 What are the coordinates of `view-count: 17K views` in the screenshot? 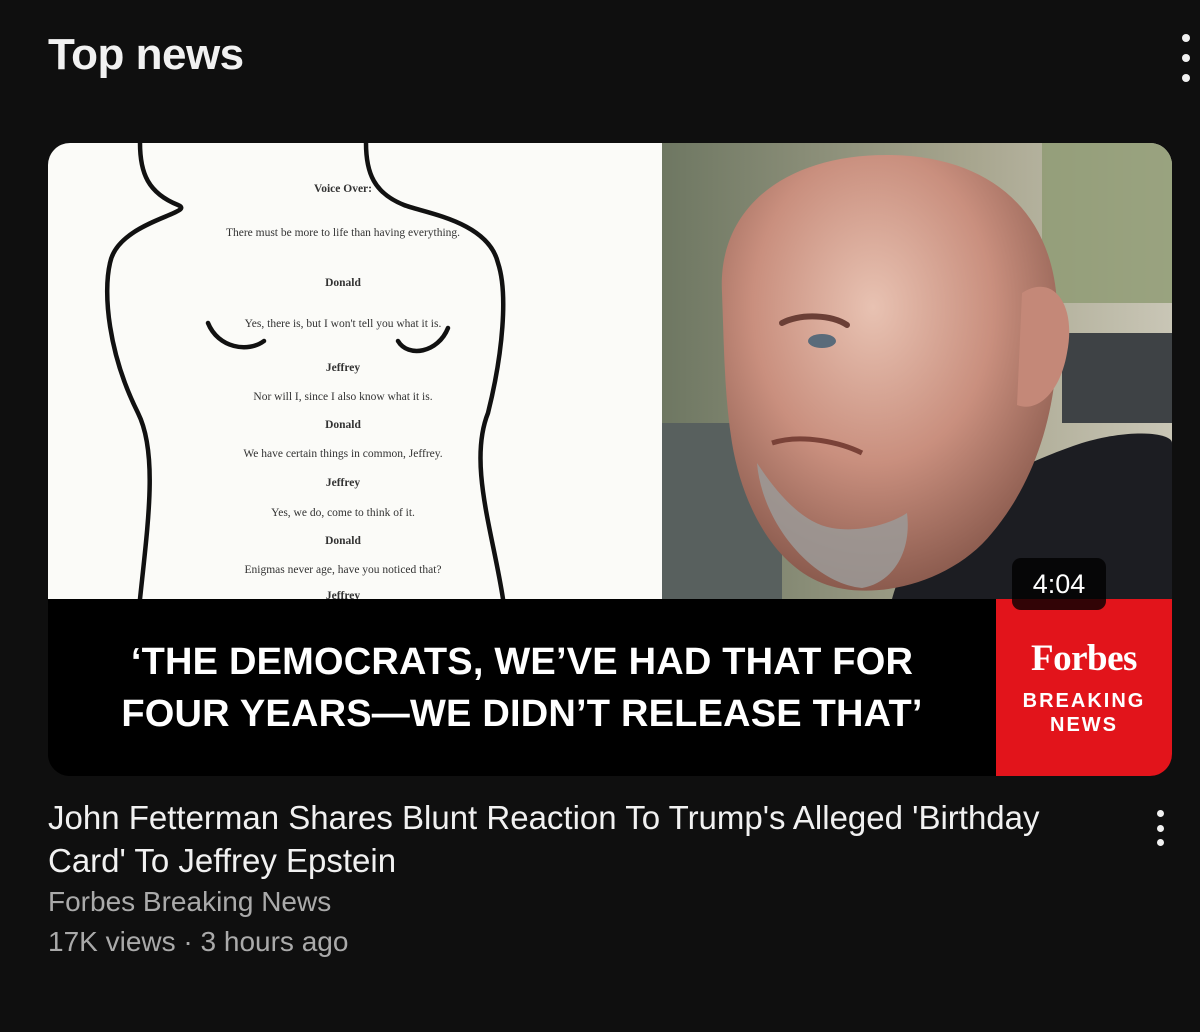 It's located at (112, 941).